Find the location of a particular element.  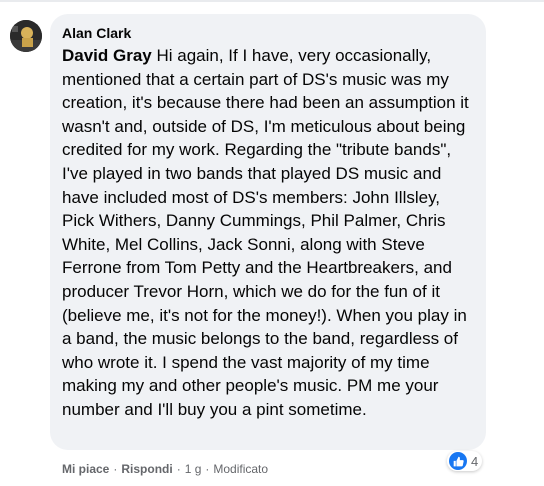

divider is located at coordinates (272, 1).